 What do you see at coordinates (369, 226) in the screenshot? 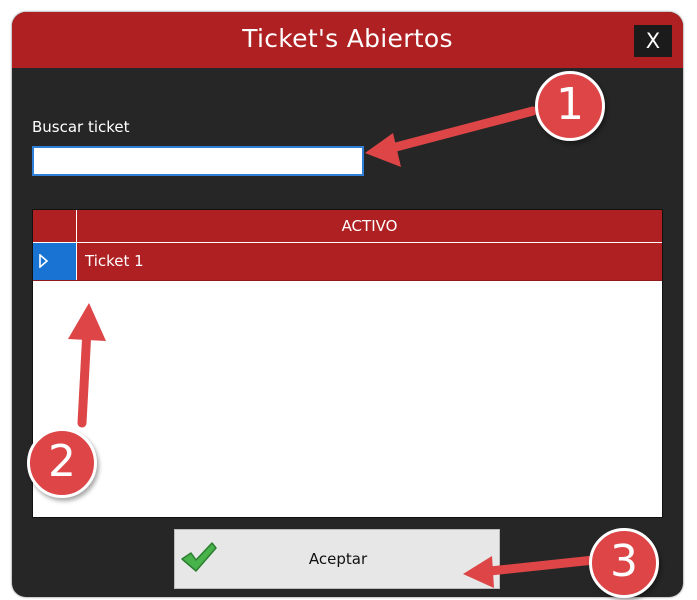
I see `column-header-activo: ACTIVO` at bounding box center [369, 226].